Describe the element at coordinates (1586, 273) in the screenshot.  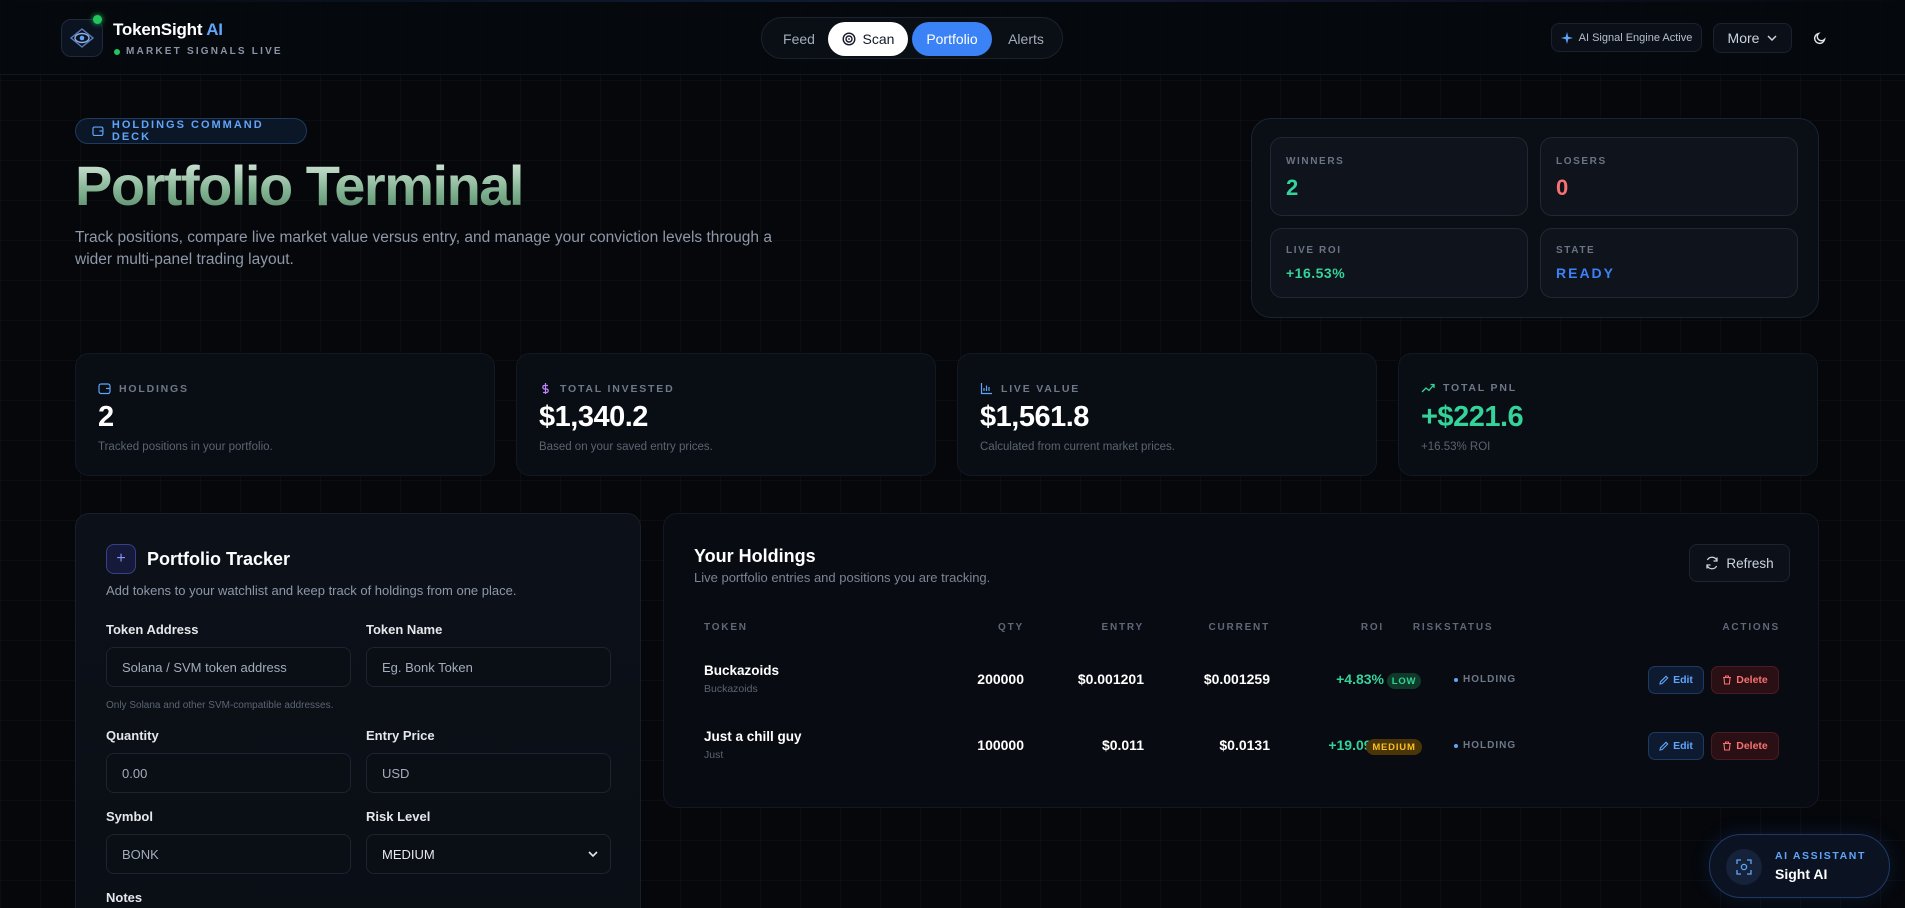
I see `state-value: READY` at that location.